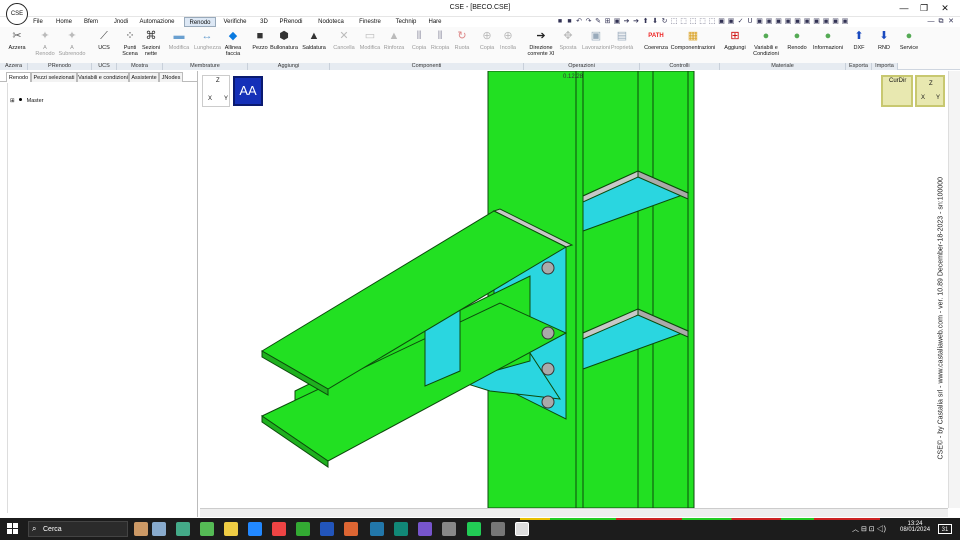 The height and width of the screenshot is (540, 960). What do you see at coordinates (248, 91) in the screenshot?
I see `aa-toggle-button: AA` at bounding box center [248, 91].